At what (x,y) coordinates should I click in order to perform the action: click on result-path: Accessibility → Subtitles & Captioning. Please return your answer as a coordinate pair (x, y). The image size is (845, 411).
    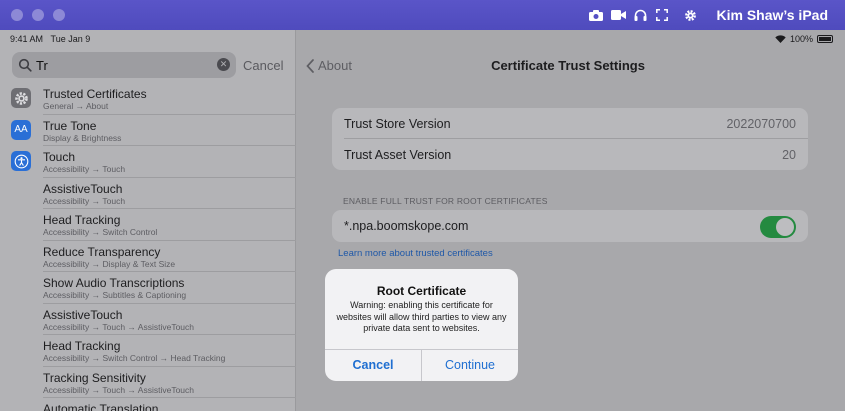
    Looking at the image, I should click on (115, 295).